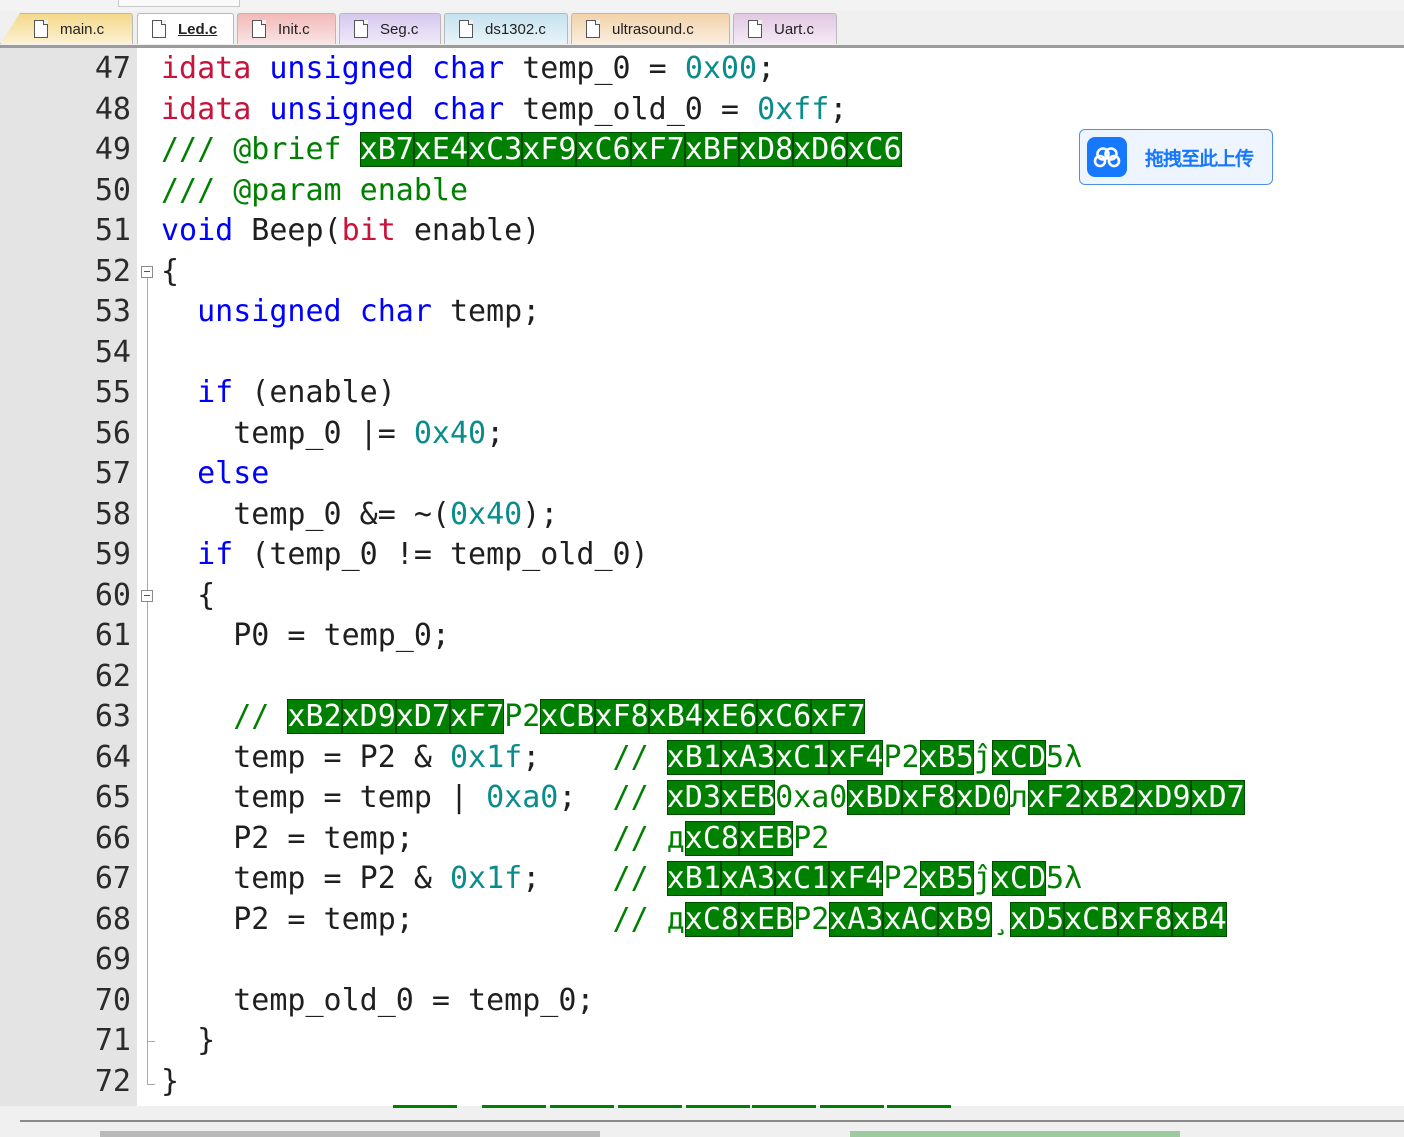  Describe the element at coordinates (112, 838) in the screenshot. I see `line-number: 66` at that location.